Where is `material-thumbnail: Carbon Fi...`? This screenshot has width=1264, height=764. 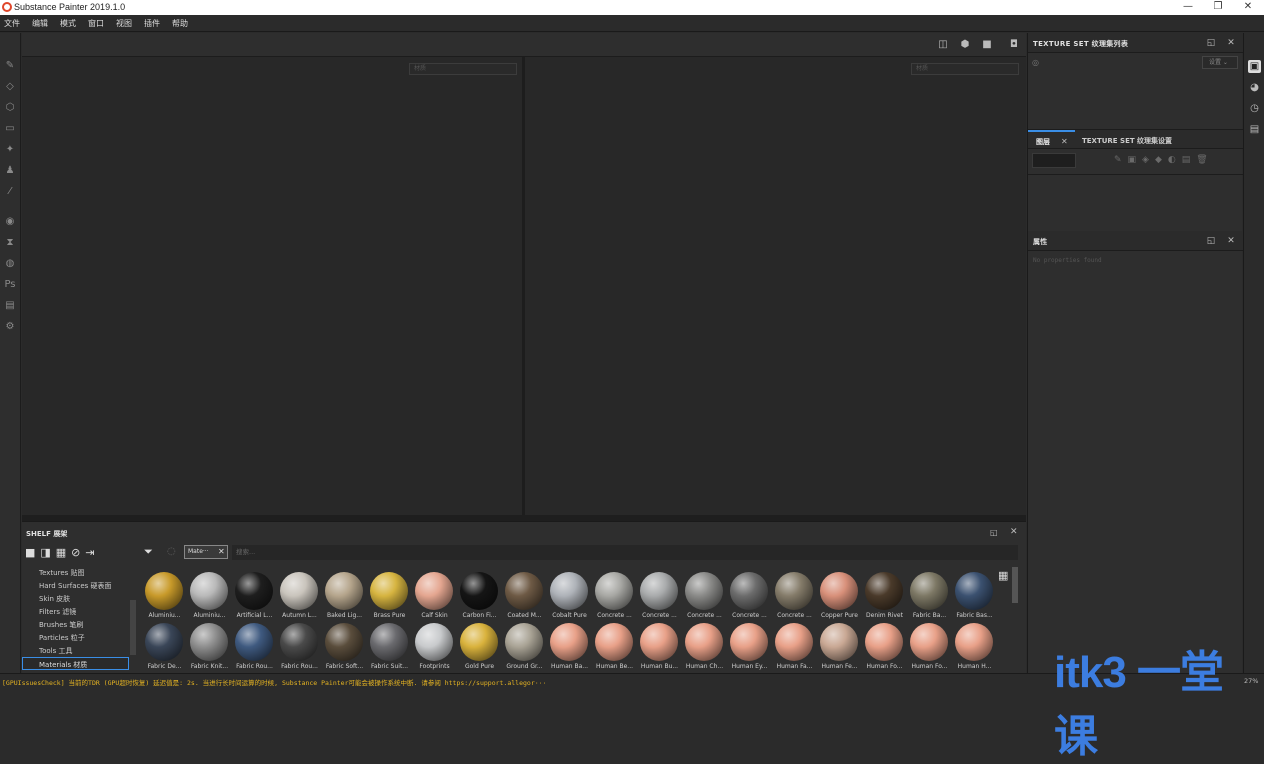 material-thumbnail: Carbon Fi... is located at coordinates (479, 596).